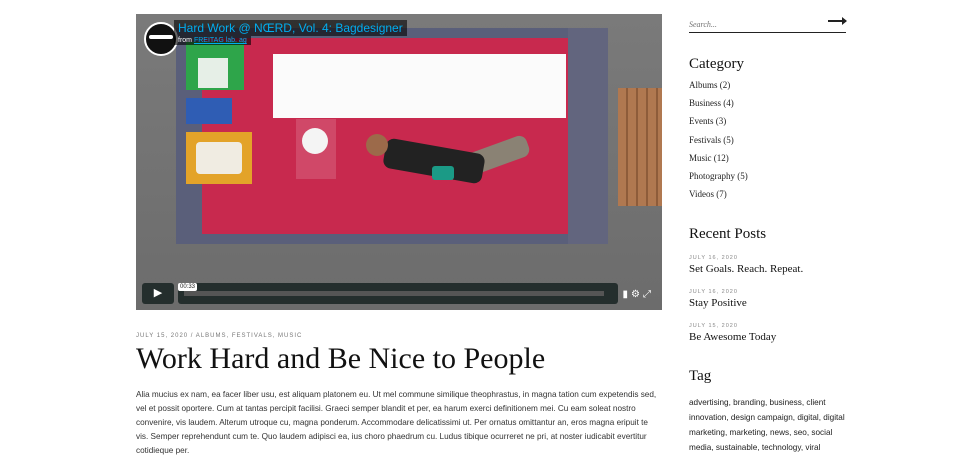 The height and width of the screenshot is (471, 980). I want to click on recent-post-item: JULY 15, 2020 Be Awesome Today, so click(732, 333).